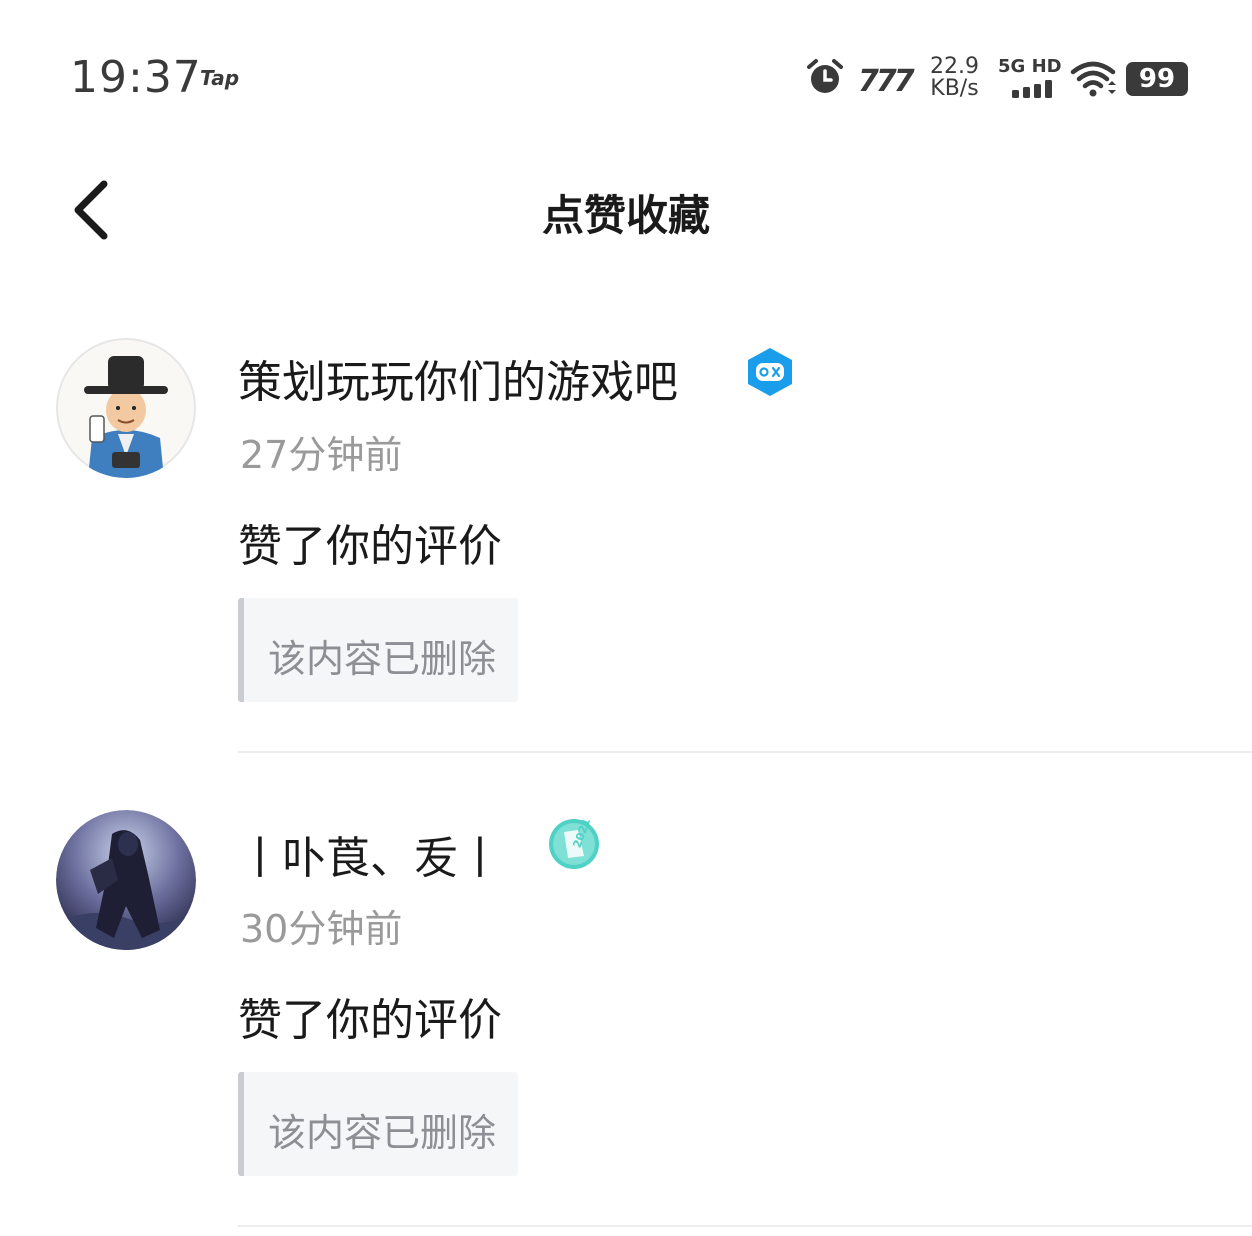 The width and height of the screenshot is (1252, 1236). What do you see at coordinates (370, 854) in the screenshot?
I see `username: 丨卟莨、叐丨` at bounding box center [370, 854].